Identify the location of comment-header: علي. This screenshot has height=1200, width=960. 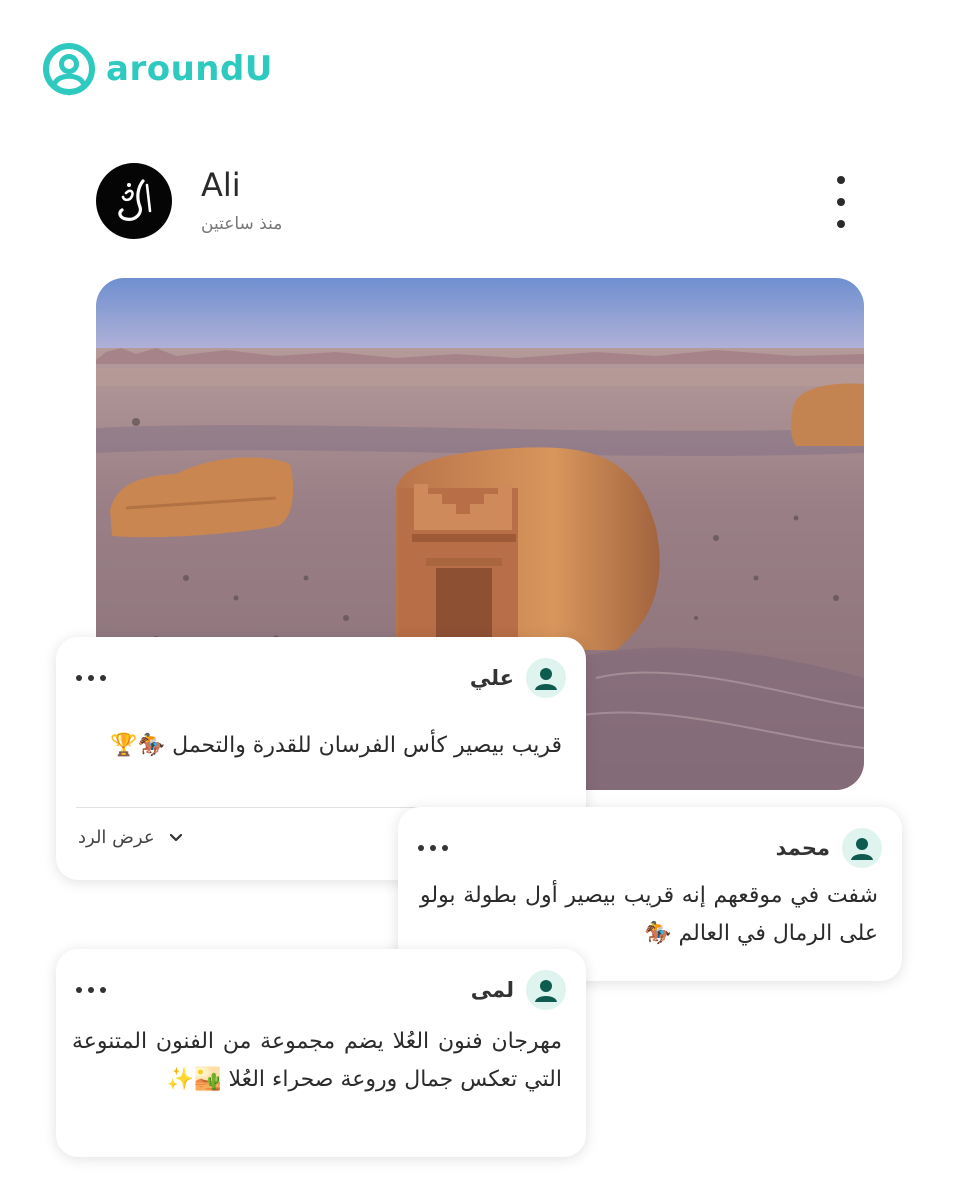
(321, 678).